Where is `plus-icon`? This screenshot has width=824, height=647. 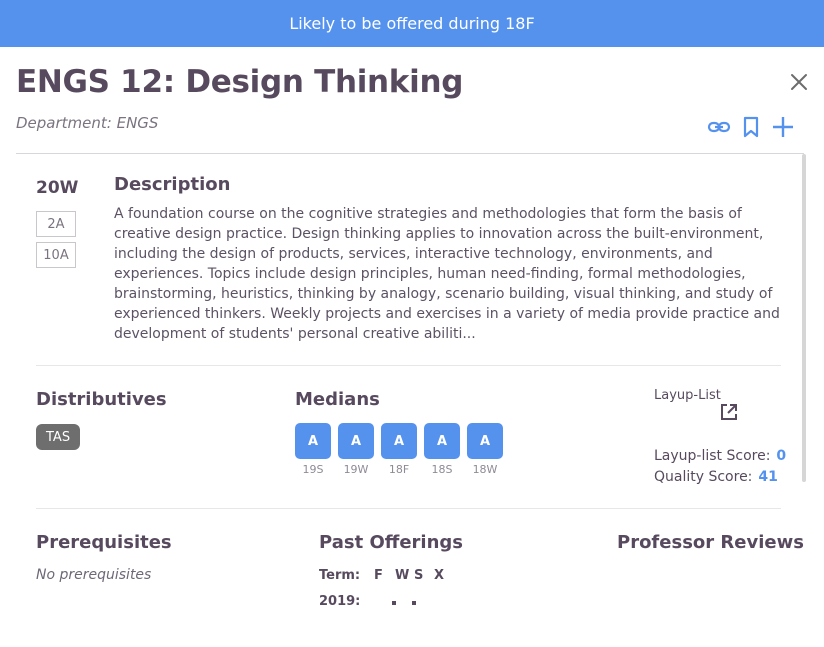 plus-icon is located at coordinates (783, 127).